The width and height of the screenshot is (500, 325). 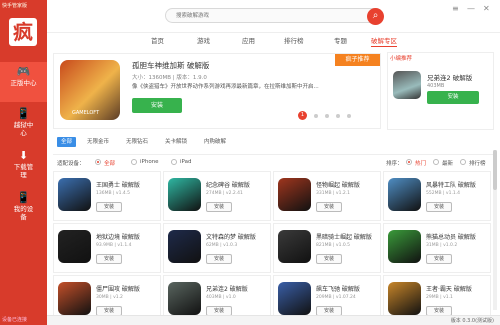 What do you see at coordinates (67, 142) in the screenshot?
I see `filter-all: 全部` at bounding box center [67, 142].